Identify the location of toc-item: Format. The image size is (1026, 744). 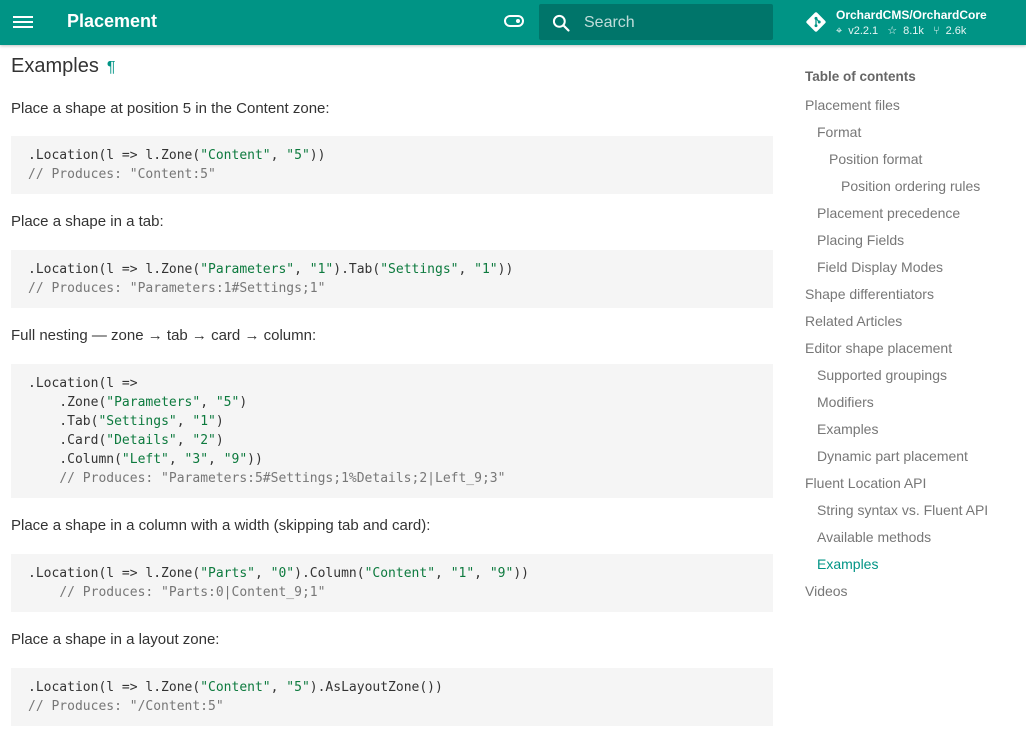
(912, 132).